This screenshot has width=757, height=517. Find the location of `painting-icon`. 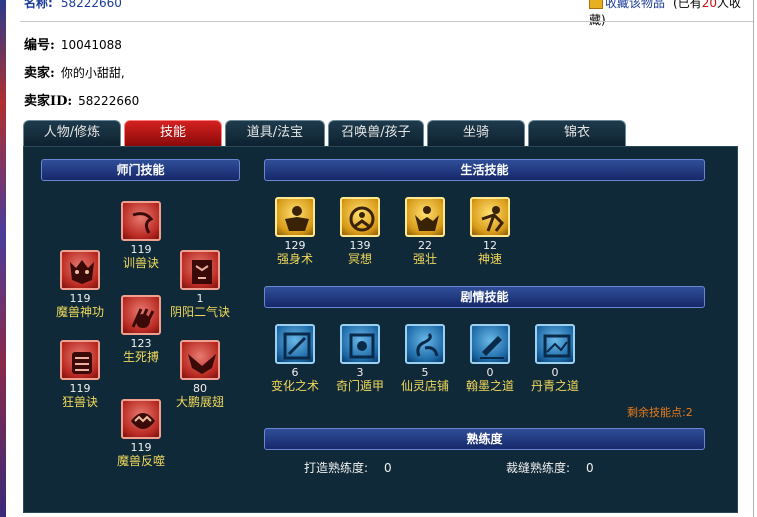

painting-icon is located at coordinates (555, 344).